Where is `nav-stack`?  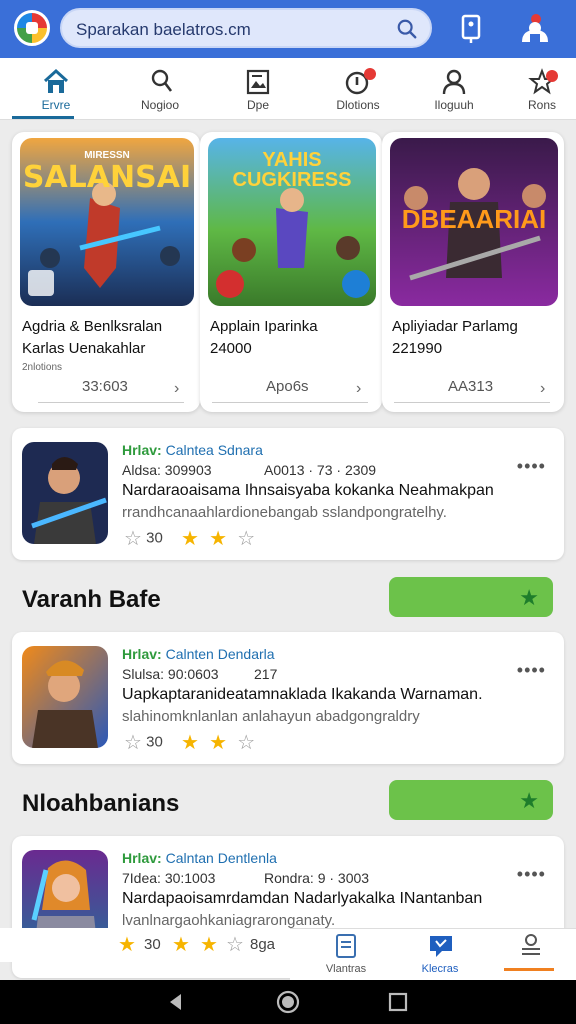 nav-stack is located at coordinates (529, 955).